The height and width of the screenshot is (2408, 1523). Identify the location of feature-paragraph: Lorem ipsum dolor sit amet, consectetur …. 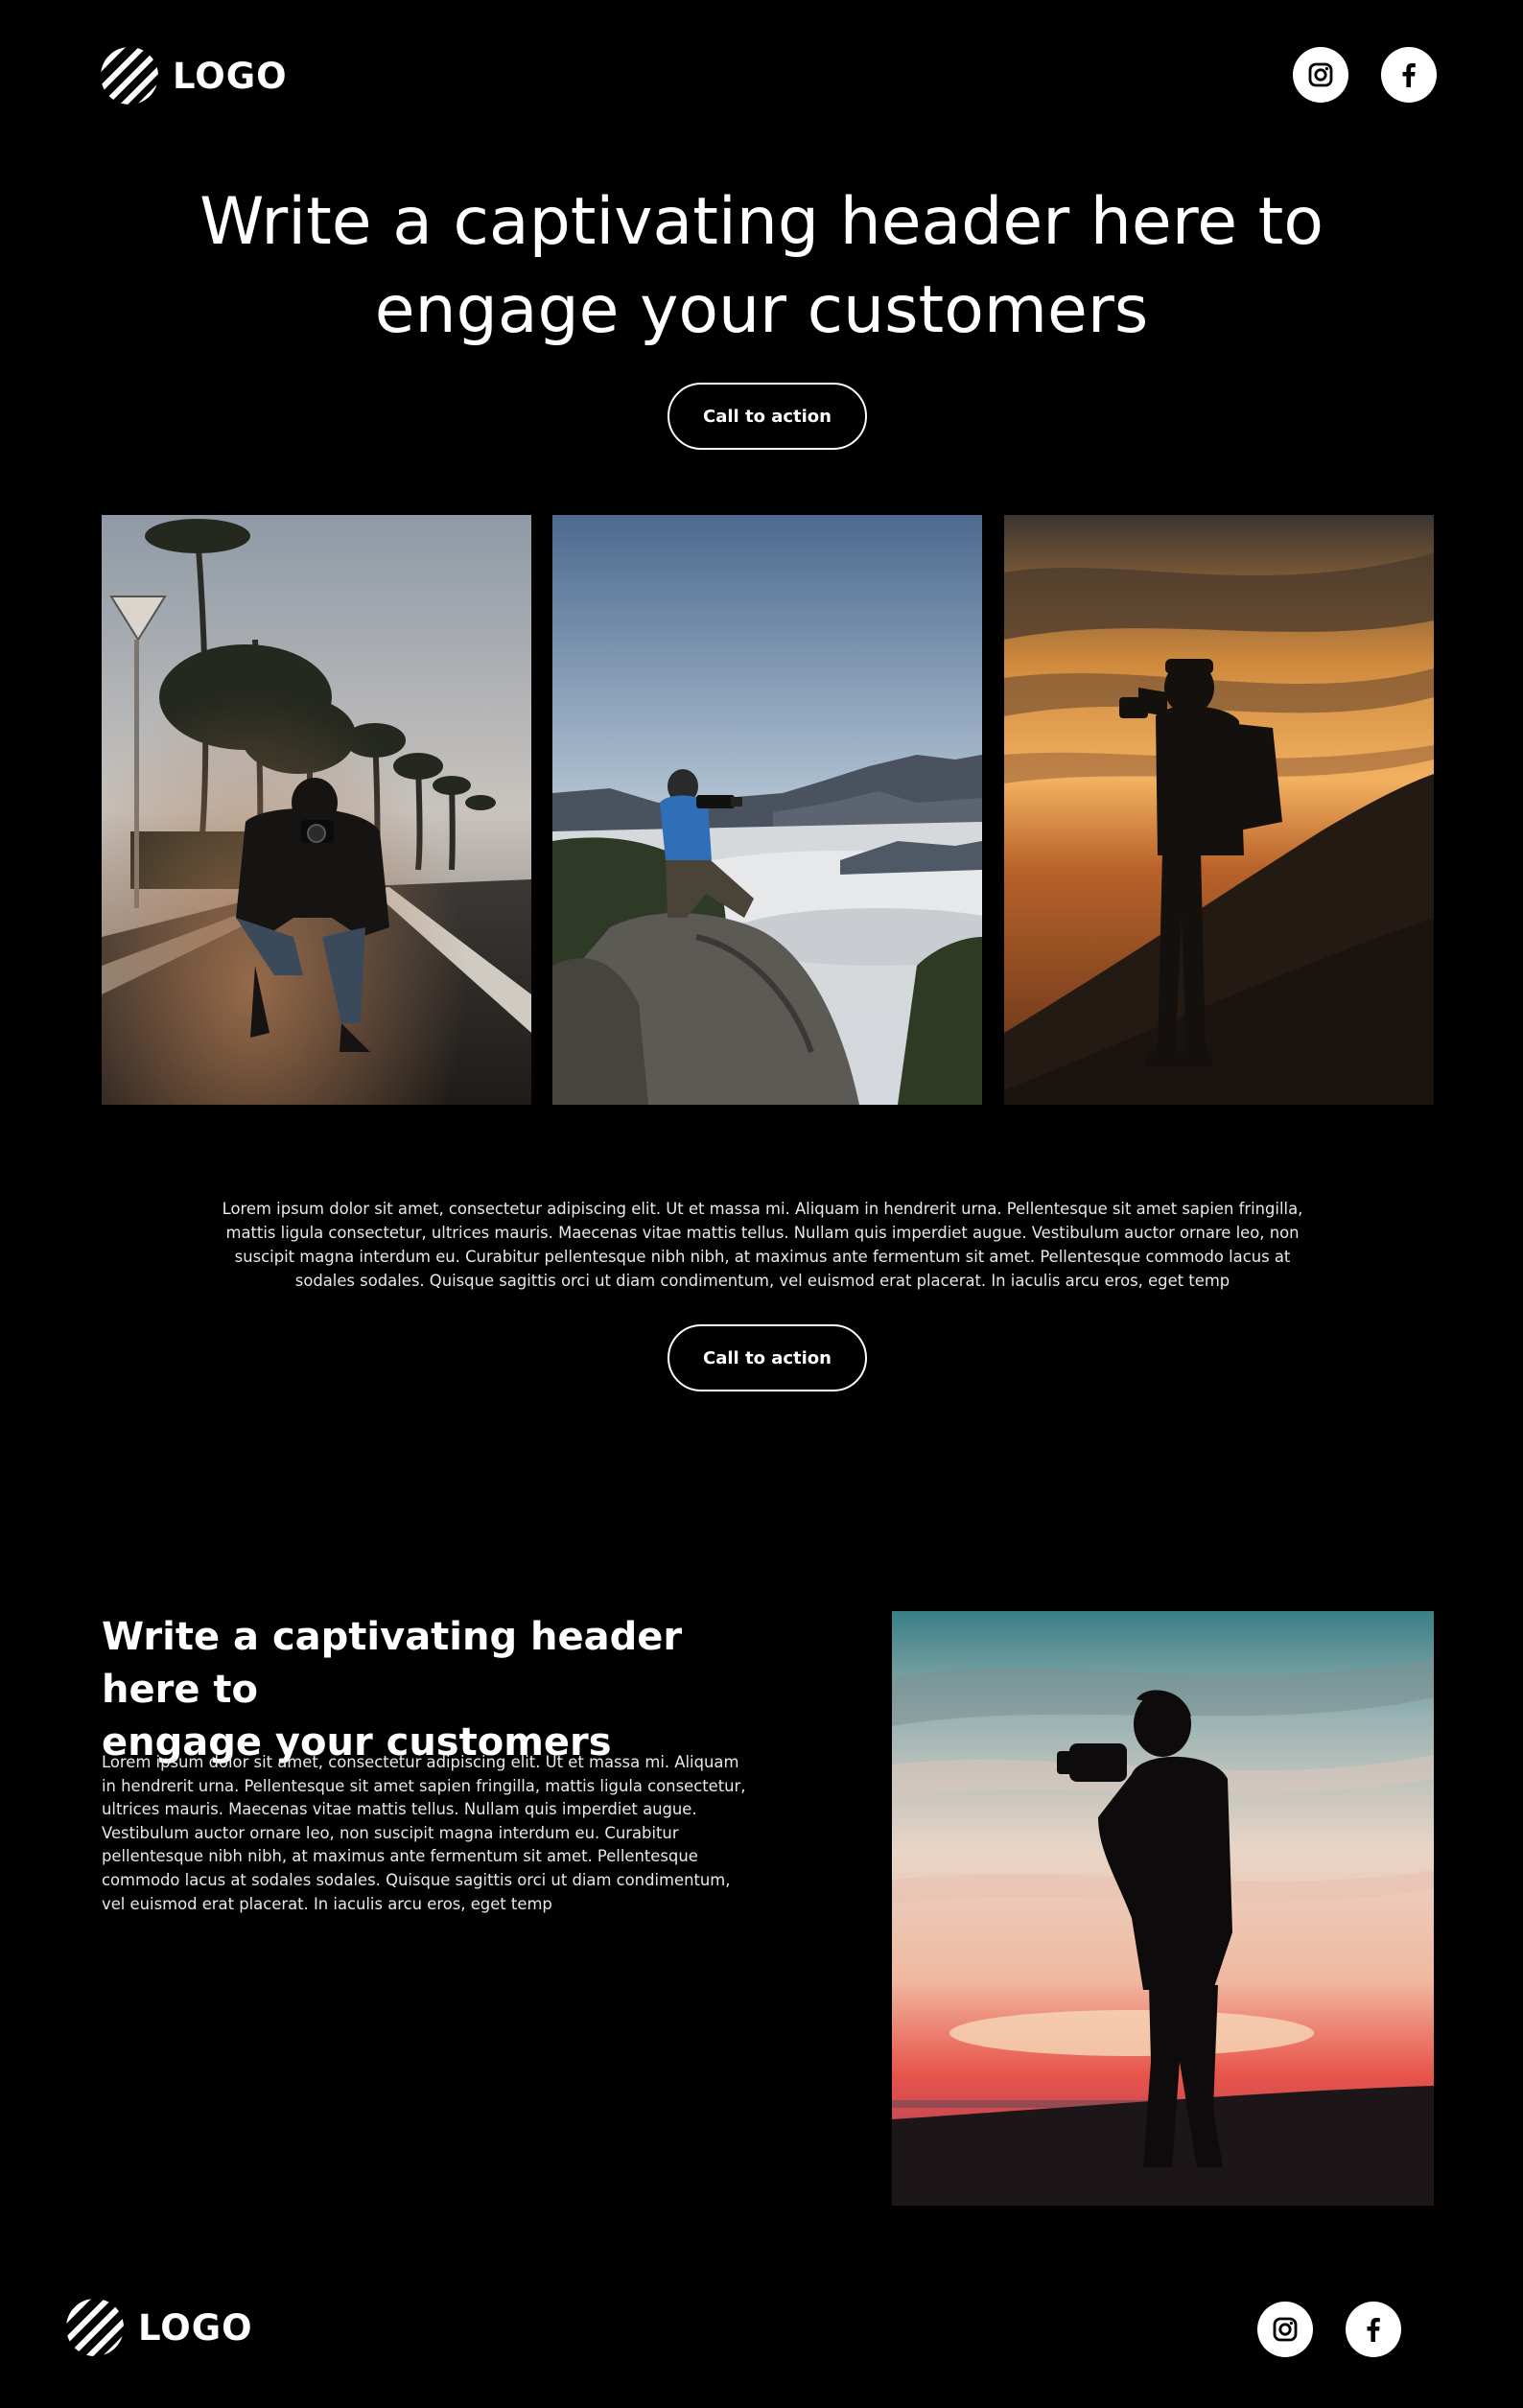
(424, 1833).